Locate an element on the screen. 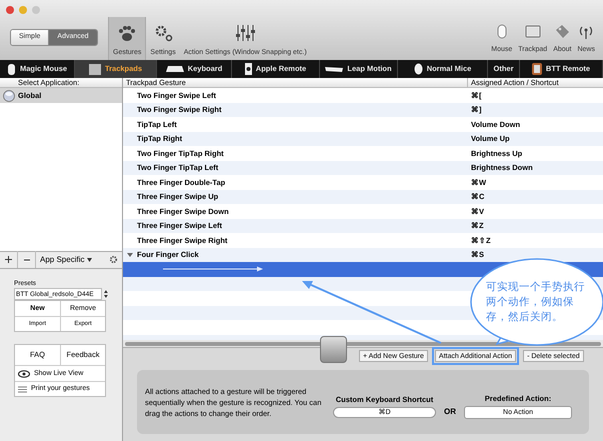  settings-icon is located at coordinates (113, 259).